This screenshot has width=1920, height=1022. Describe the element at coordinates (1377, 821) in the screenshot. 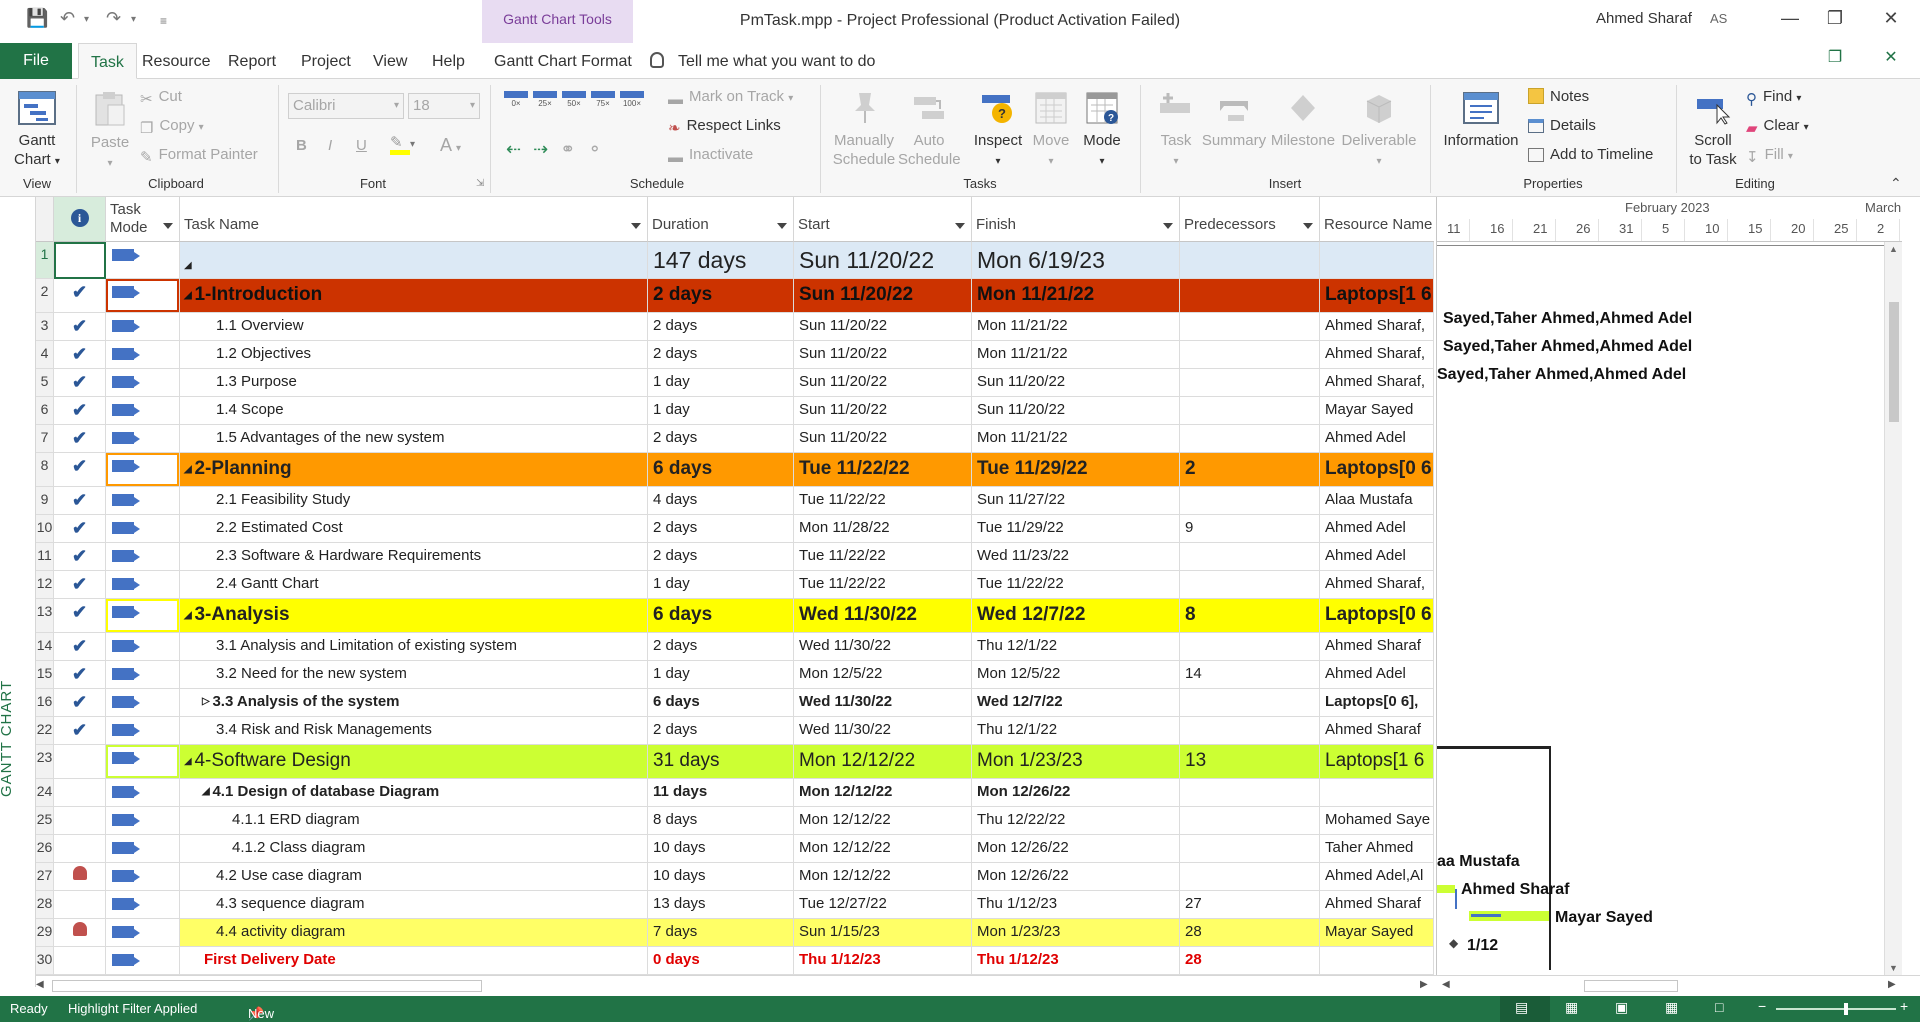

I see `resource-names-cell: Mohamed Saye` at that location.